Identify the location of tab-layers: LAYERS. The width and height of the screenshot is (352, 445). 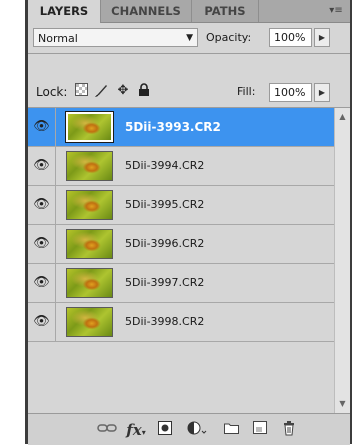
(64, 11).